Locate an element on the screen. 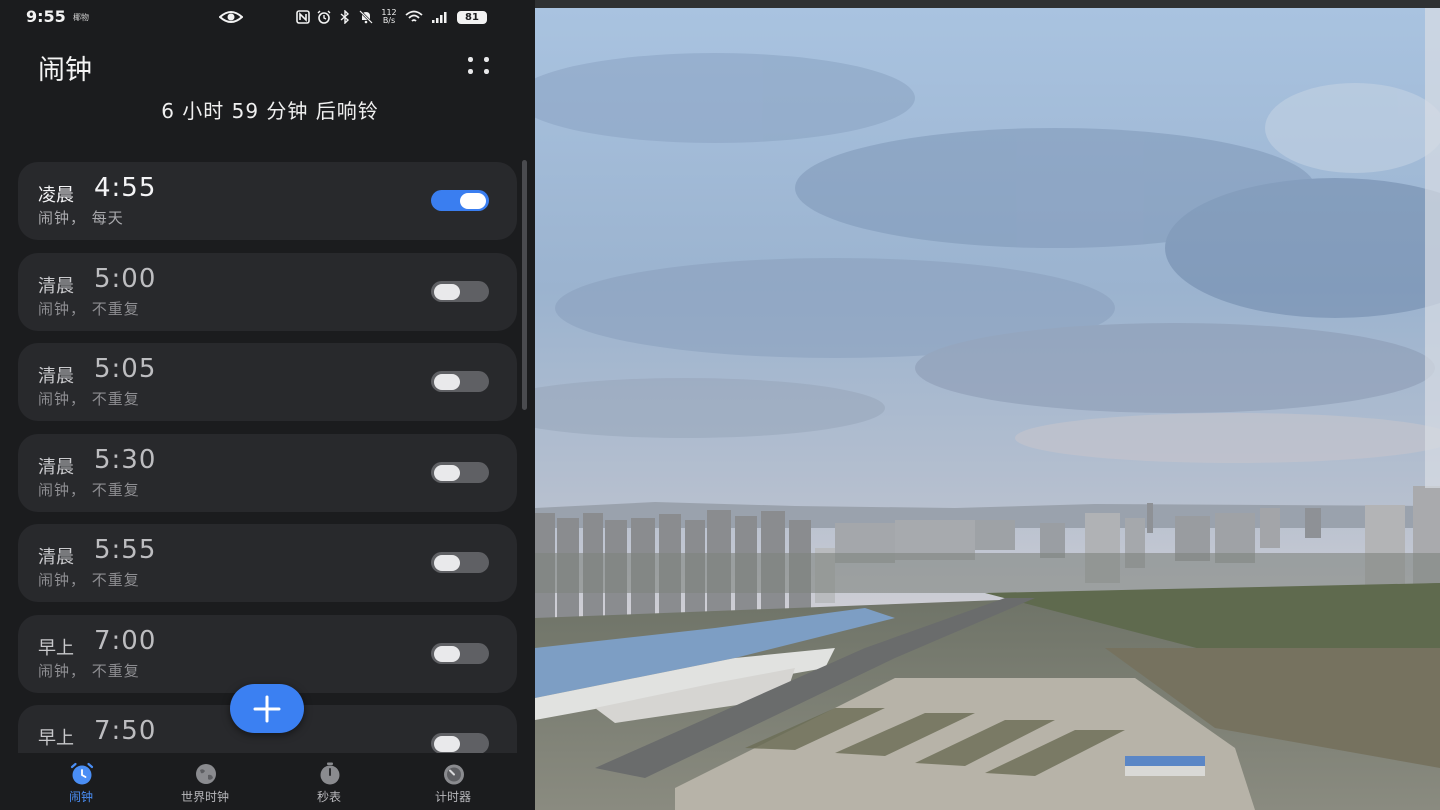 The image size is (1440, 810). network-speed-unit: B/s is located at coordinates (389, 20).